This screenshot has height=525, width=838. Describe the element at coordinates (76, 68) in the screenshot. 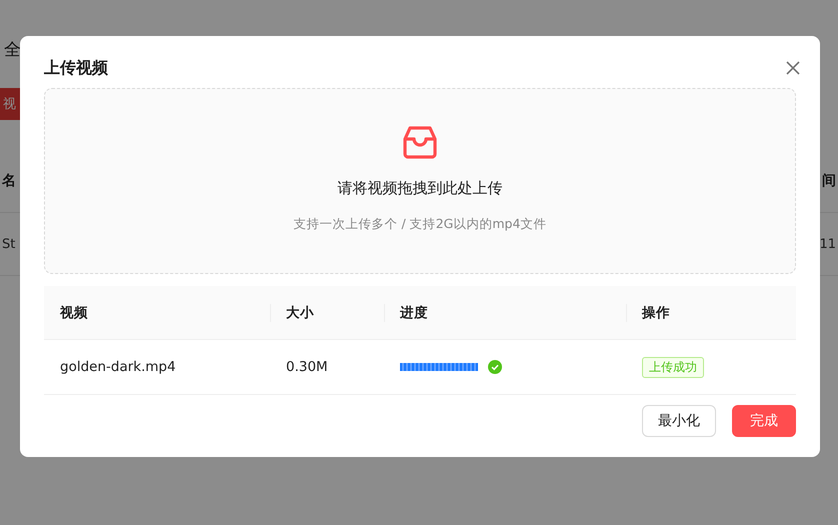

I see `dialog-title: 上传视频` at that location.